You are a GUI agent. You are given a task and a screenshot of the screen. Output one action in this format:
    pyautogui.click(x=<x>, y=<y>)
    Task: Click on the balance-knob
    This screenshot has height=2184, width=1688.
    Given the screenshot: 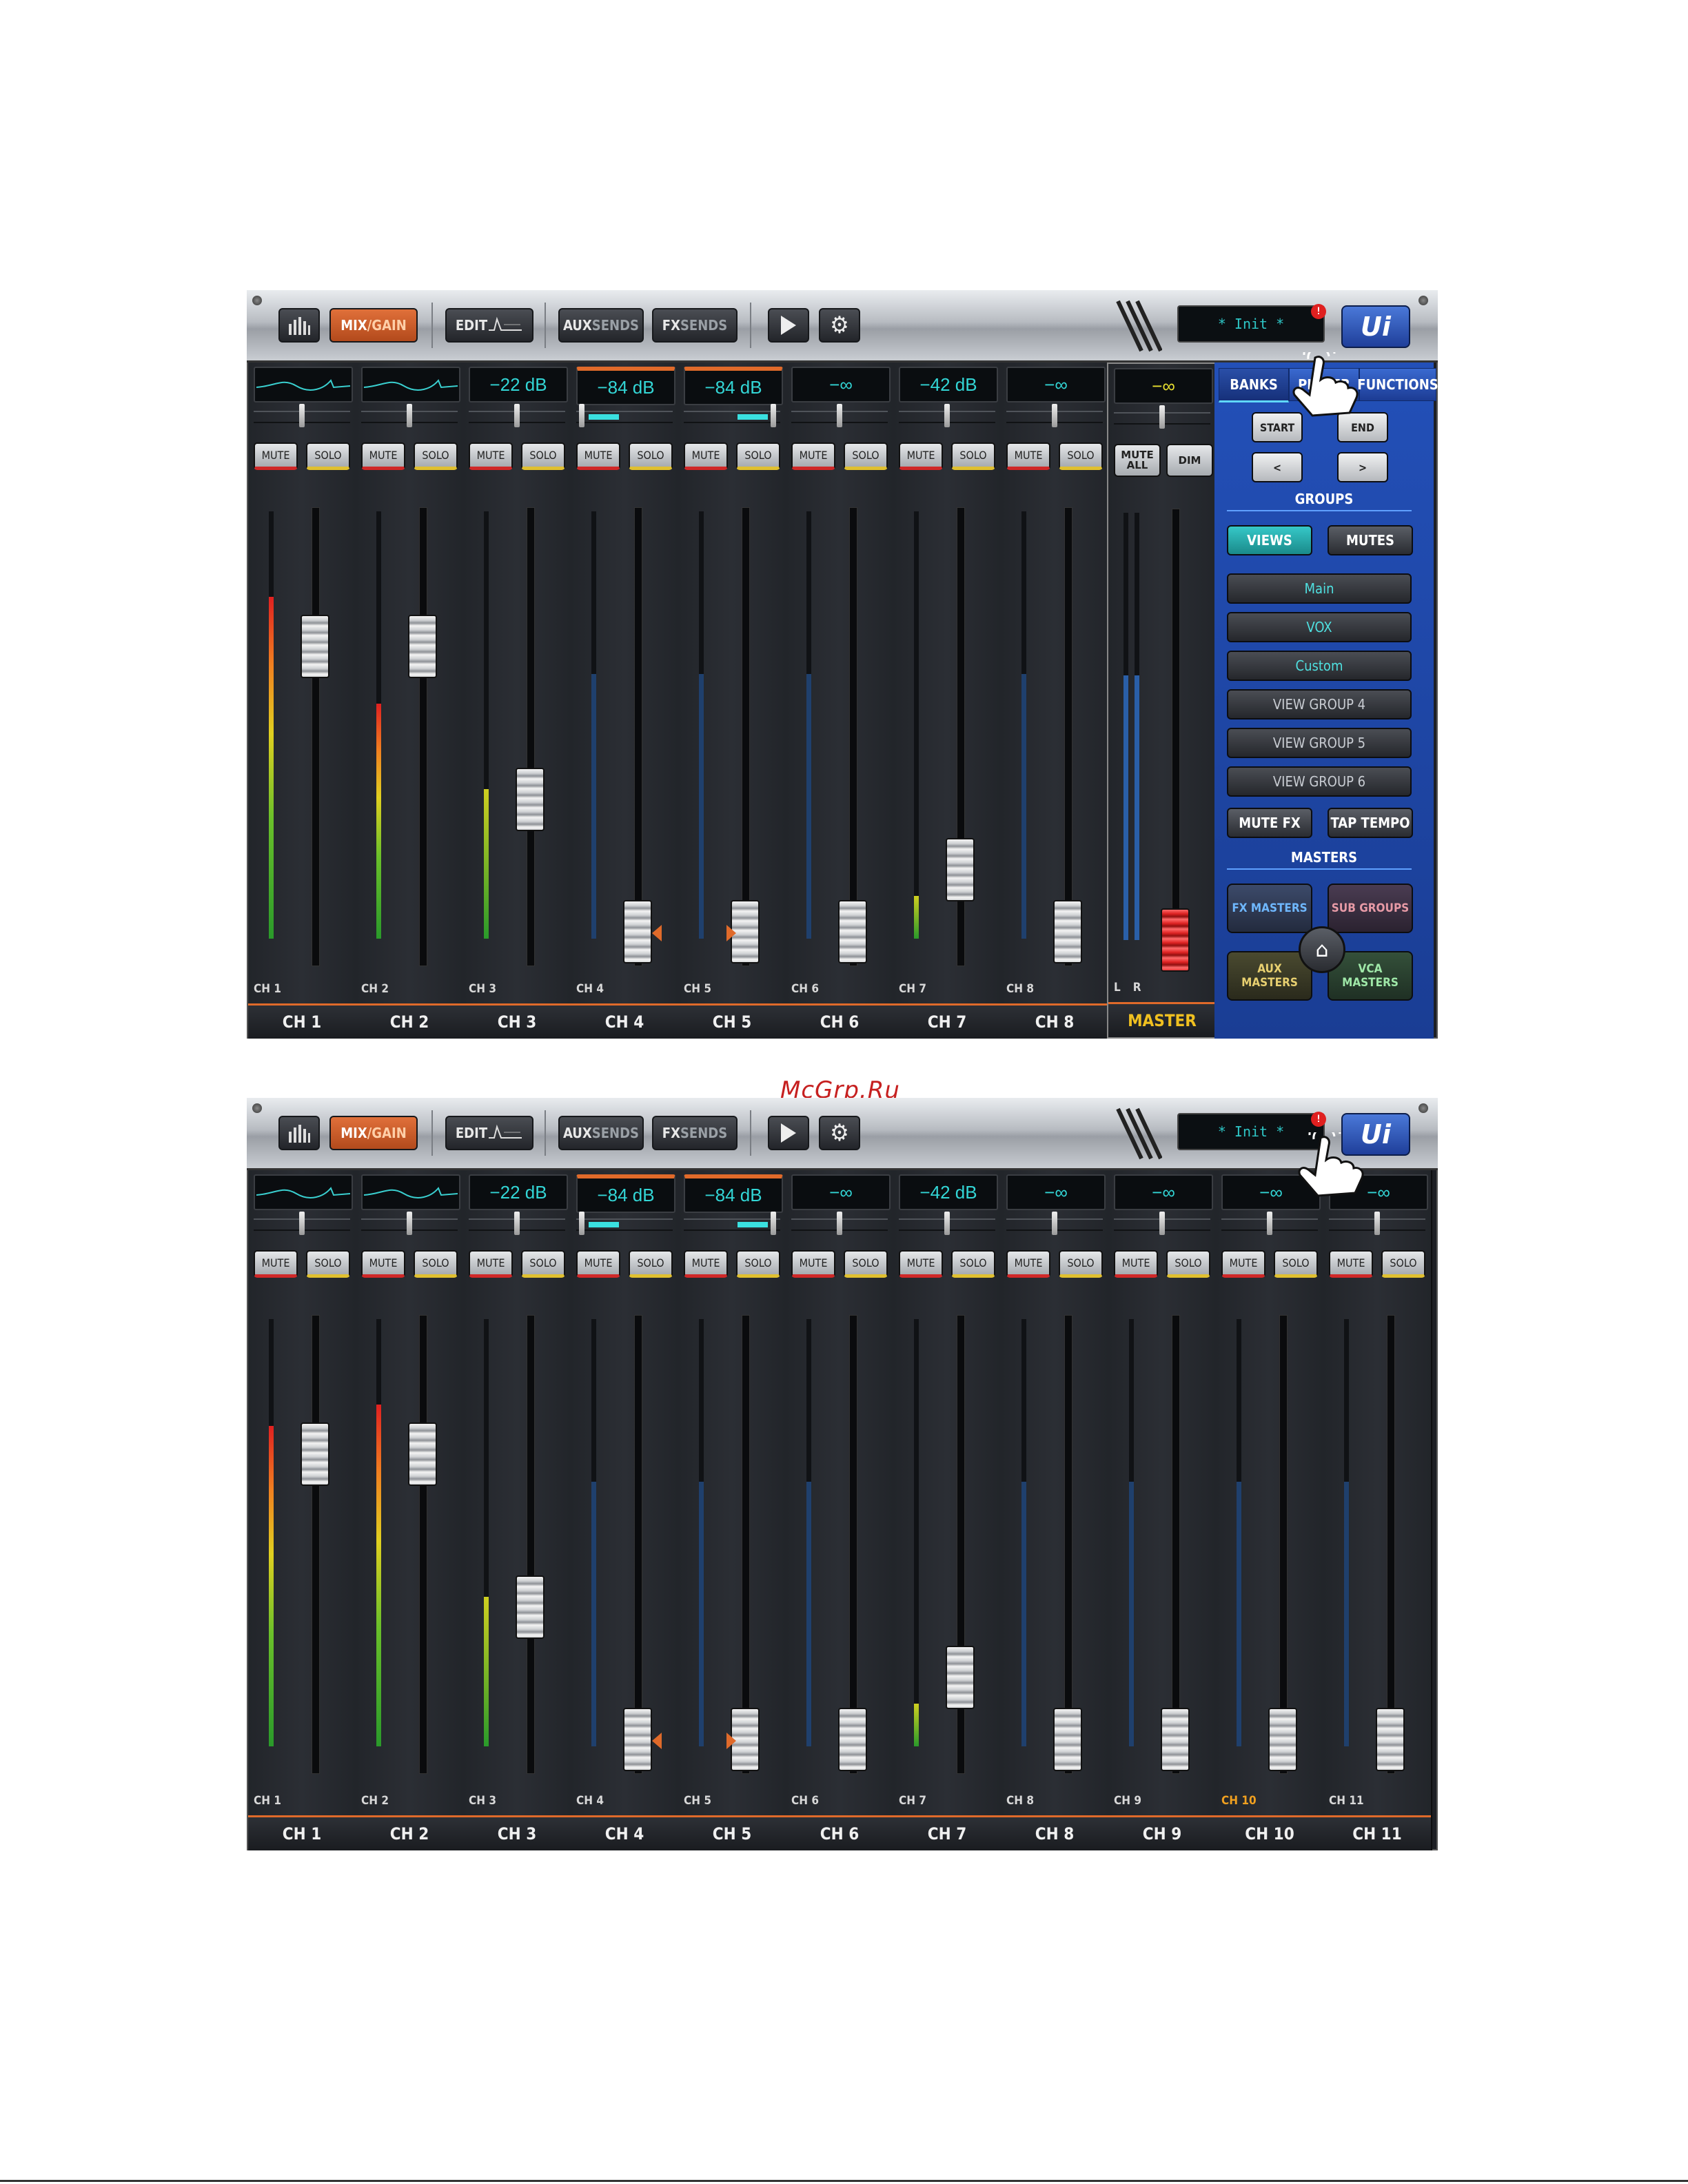 What is the action you would take?
    pyautogui.click(x=1162, y=417)
    